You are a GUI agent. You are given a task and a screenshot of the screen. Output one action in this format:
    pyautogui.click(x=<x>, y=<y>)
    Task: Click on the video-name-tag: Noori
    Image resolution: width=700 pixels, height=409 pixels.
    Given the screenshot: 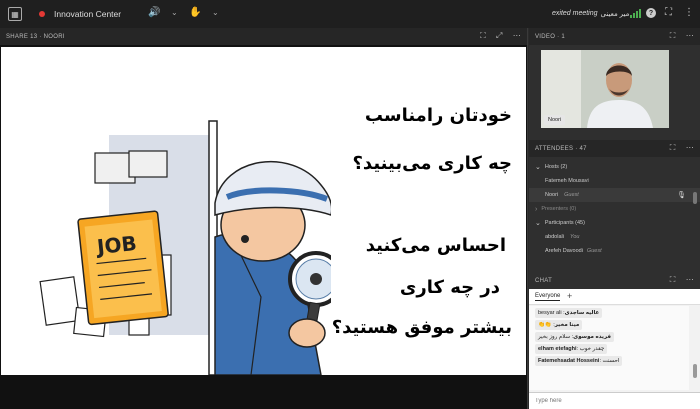 What is the action you would take?
    pyautogui.click(x=555, y=120)
    